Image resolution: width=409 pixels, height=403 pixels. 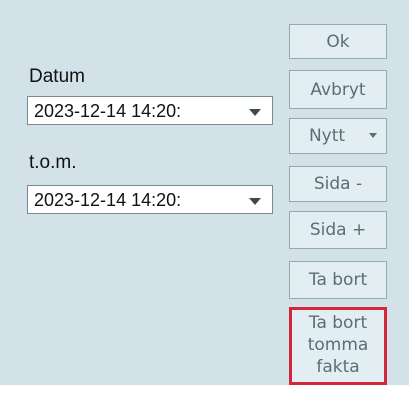 What do you see at coordinates (108, 200) in the screenshot?
I see `tom-value: 2023-12-14 14:20:` at bounding box center [108, 200].